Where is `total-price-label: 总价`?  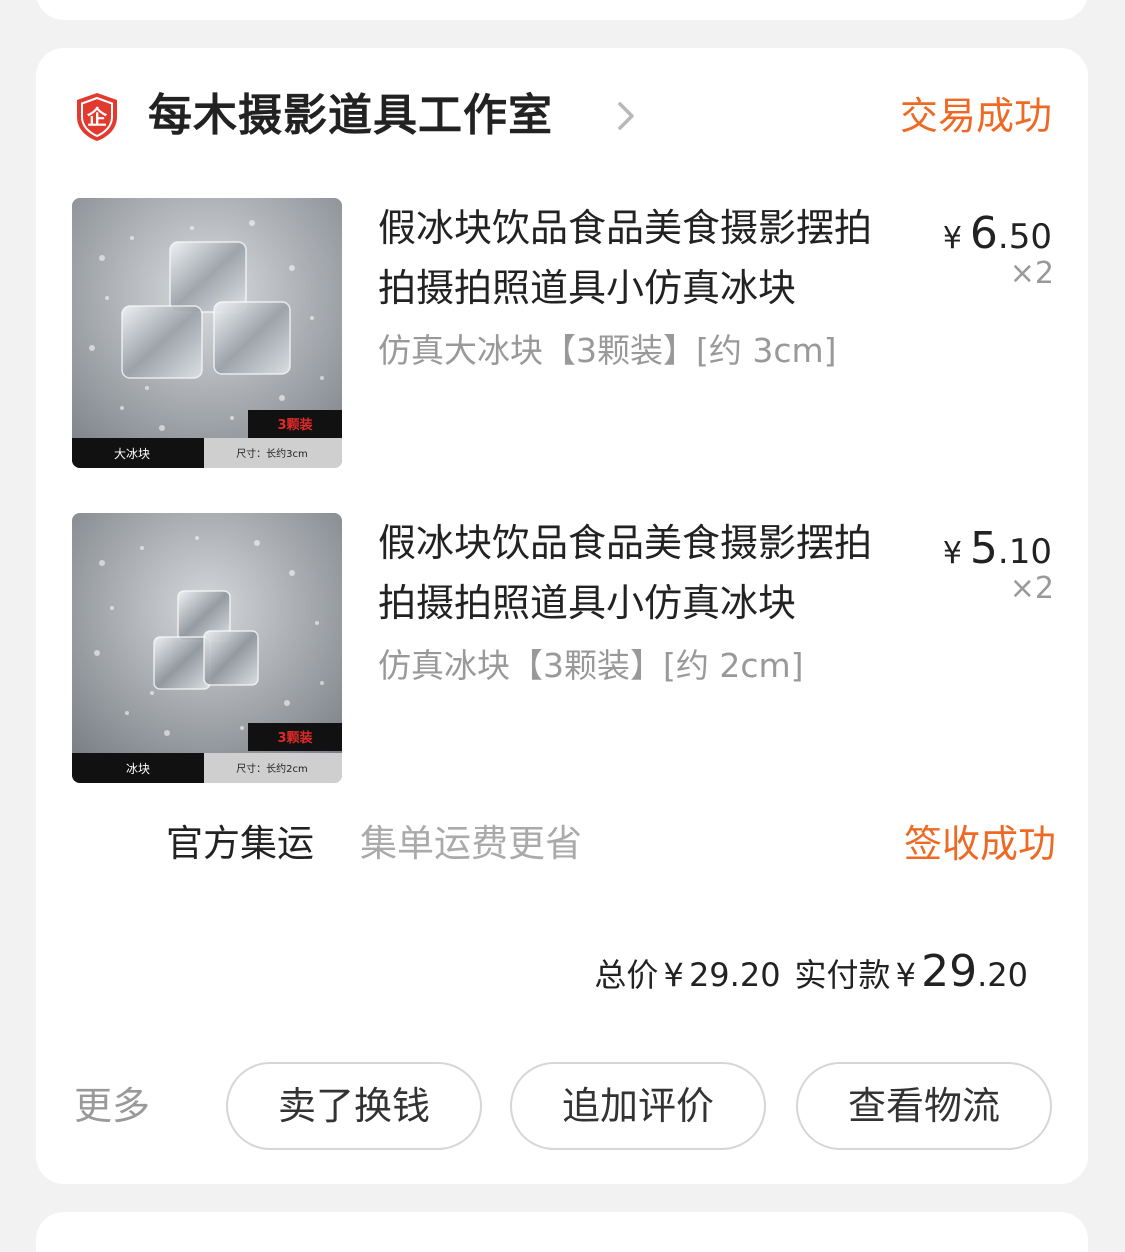
total-price-label: 总价 is located at coordinates (626, 975).